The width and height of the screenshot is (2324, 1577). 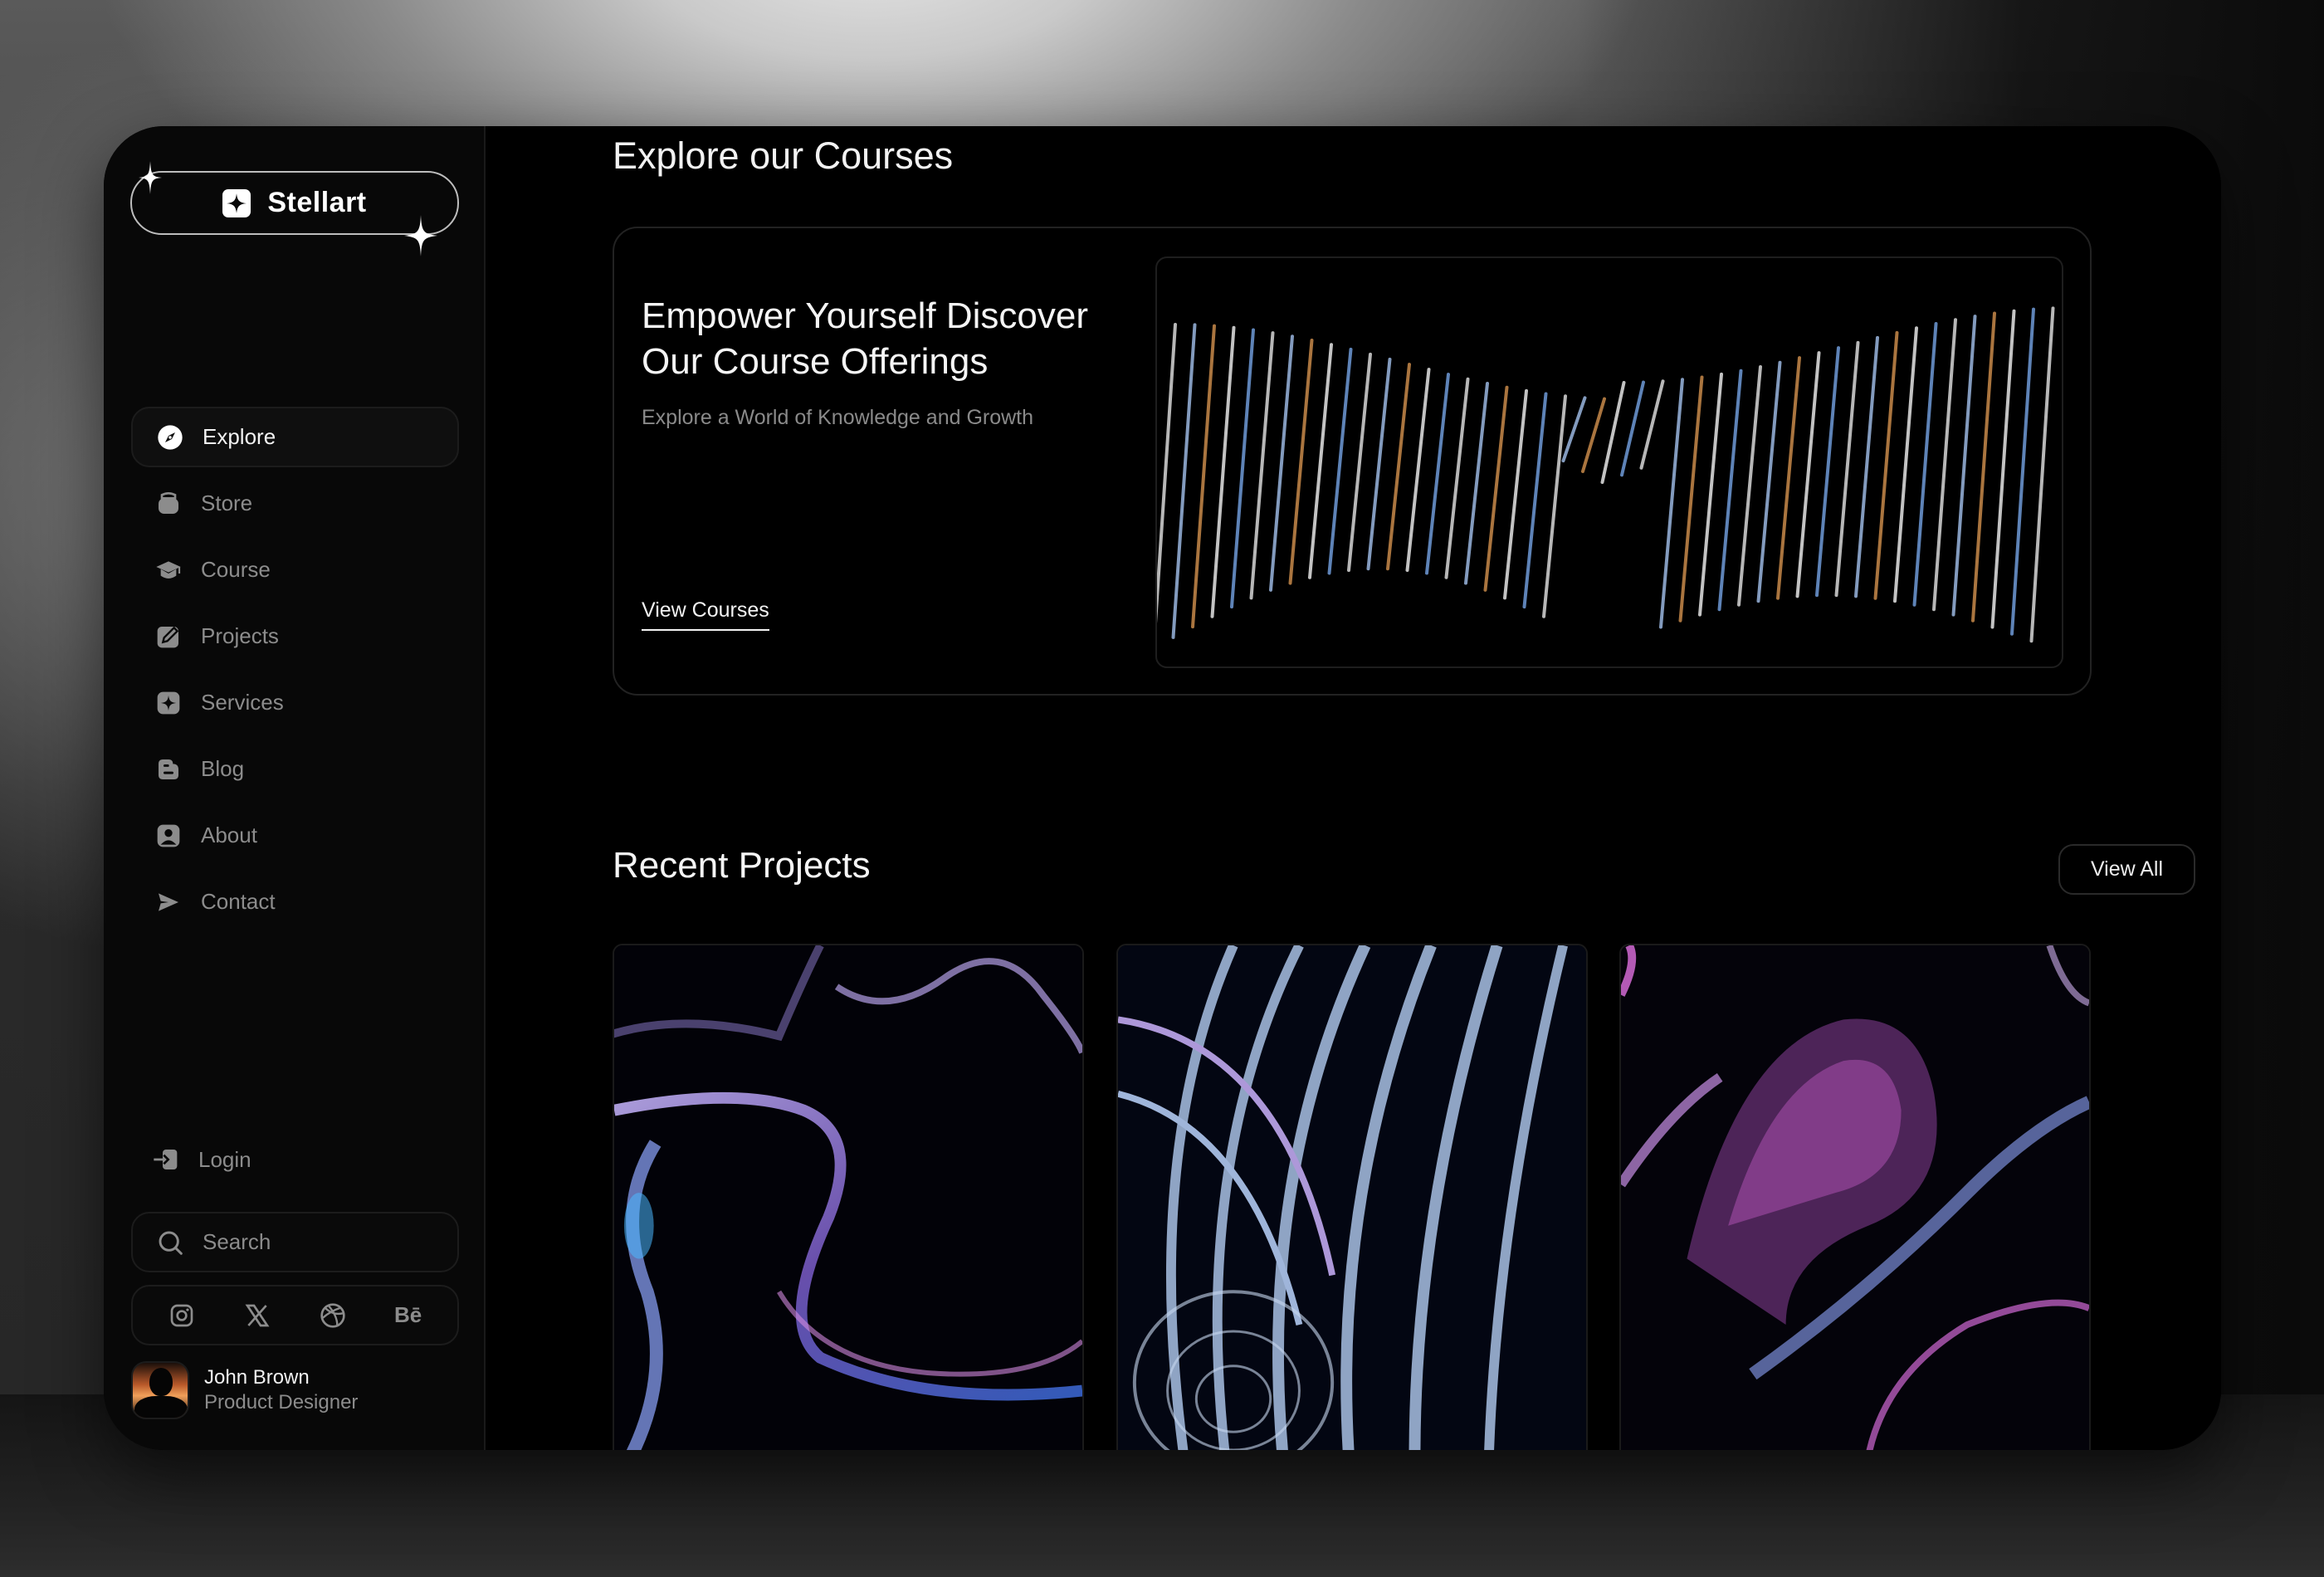 I want to click on instagram-icon, so click(x=181, y=1315).